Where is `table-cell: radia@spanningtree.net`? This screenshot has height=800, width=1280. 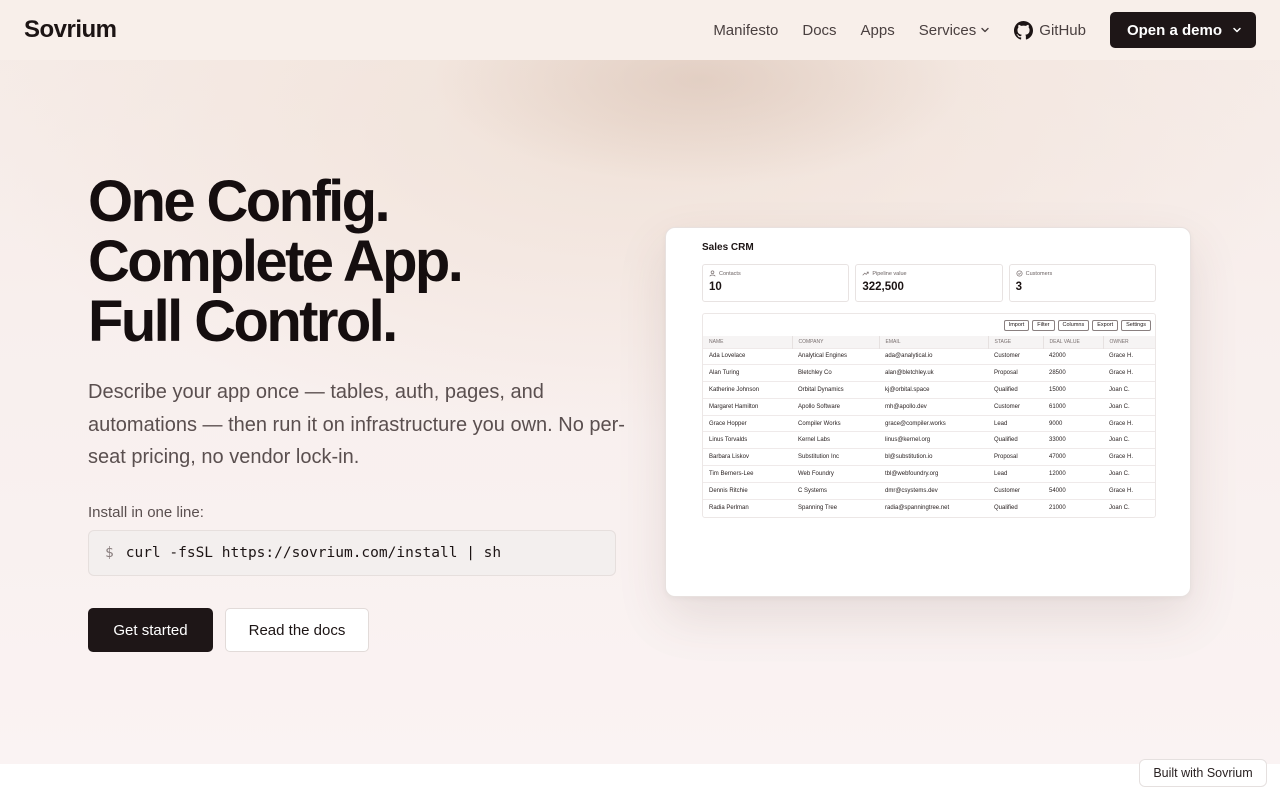 table-cell: radia@spanningtree.net is located at coordinates (933, 507).